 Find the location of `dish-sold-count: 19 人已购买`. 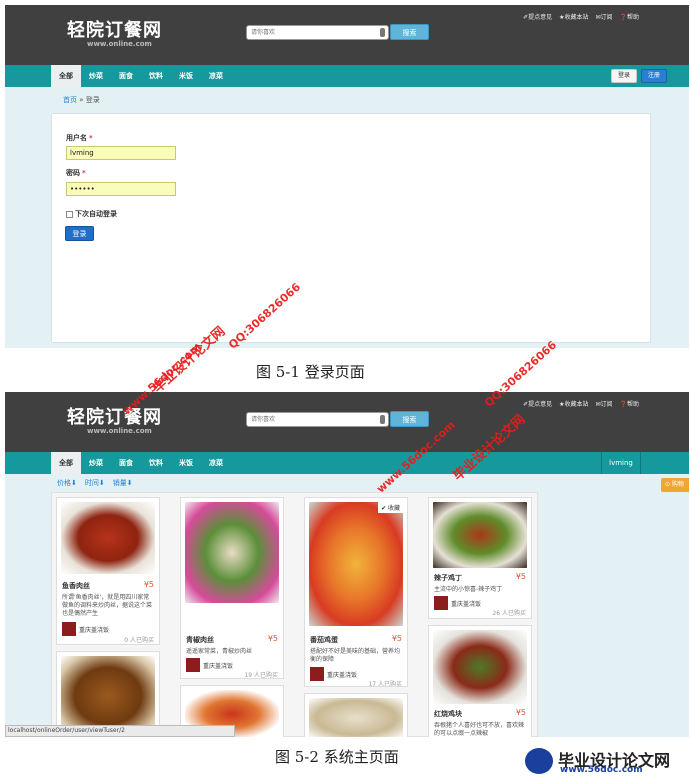

dish-sold-count: 19 人已购买 is located at coordinates (261, 675).